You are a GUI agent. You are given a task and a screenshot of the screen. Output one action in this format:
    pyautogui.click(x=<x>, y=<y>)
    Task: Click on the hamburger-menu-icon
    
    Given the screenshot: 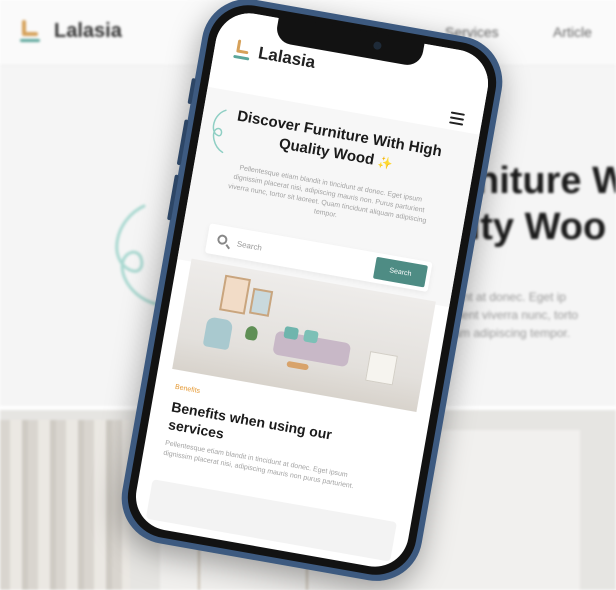 What is the action you would take?
    pyautogui.click(x=457, y=118)
    